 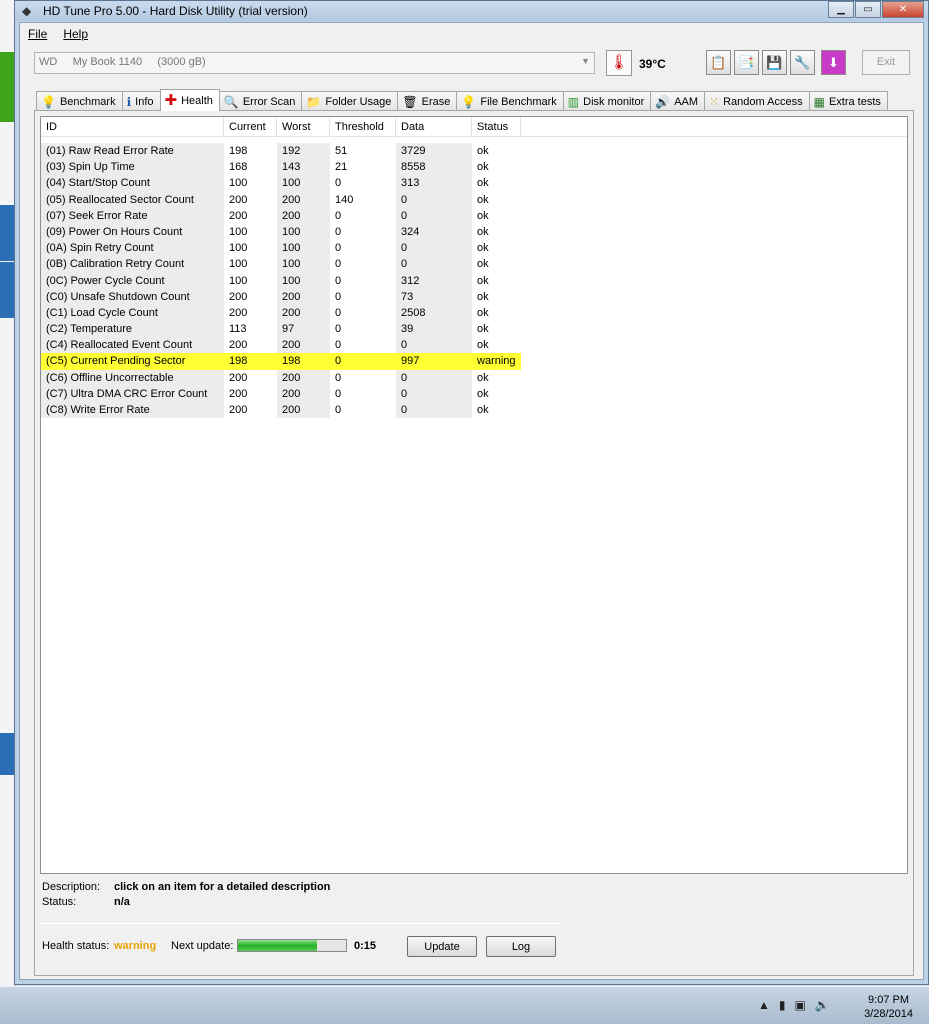 What do you see at coordinates (132, 296) in the screenshot?
I see `cell-id: (C0) Unsafe Shutdown Count` at bounding box center [132, 296].